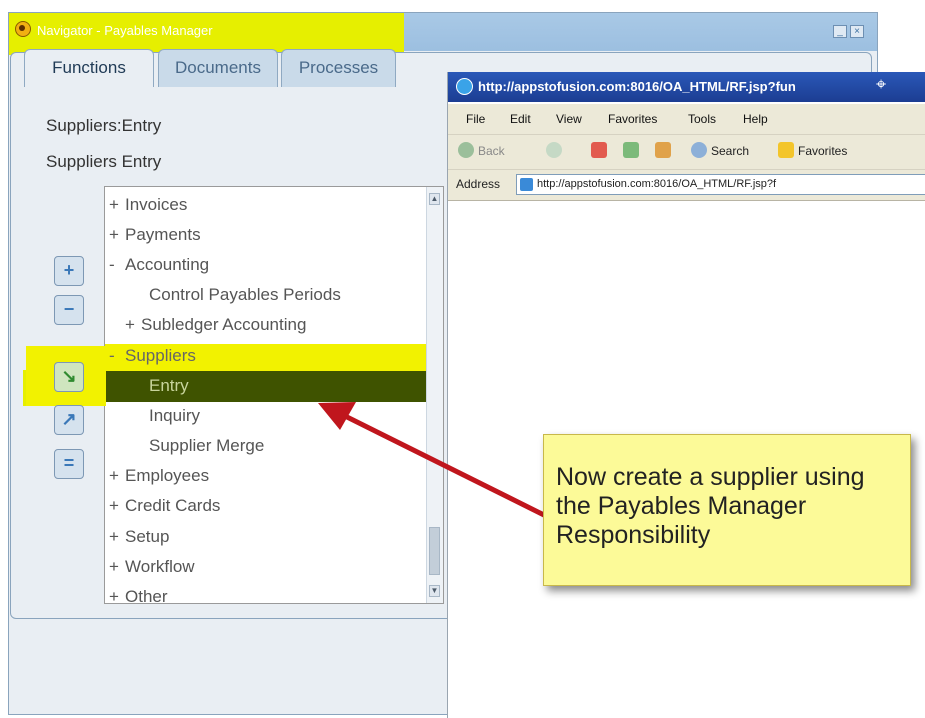 The height and width of the screenshot is (718, 925). Describe the element at coordinates (881, 84) in the screenshot. I see `mouse-cursor-icon: ⌖` at that location.